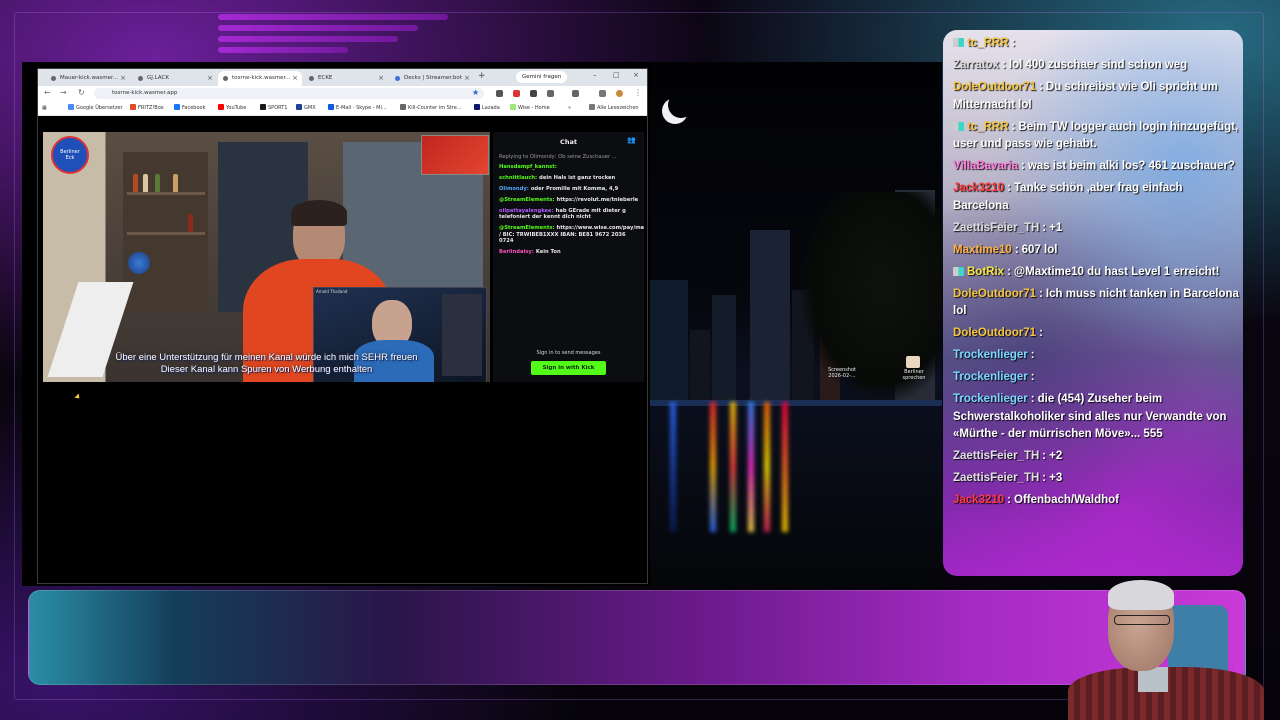 The image size is (1280, 720). I want to click on browser-tab: Mauer-kick.wasmer... ×, so click(88, 78).